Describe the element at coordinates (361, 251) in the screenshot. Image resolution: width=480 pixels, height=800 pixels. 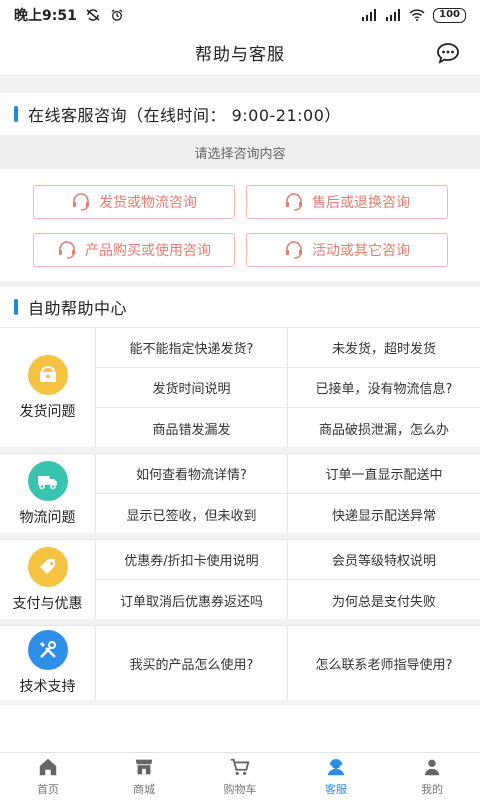
I see `consult-label: 活动或其它咨询` at that location.